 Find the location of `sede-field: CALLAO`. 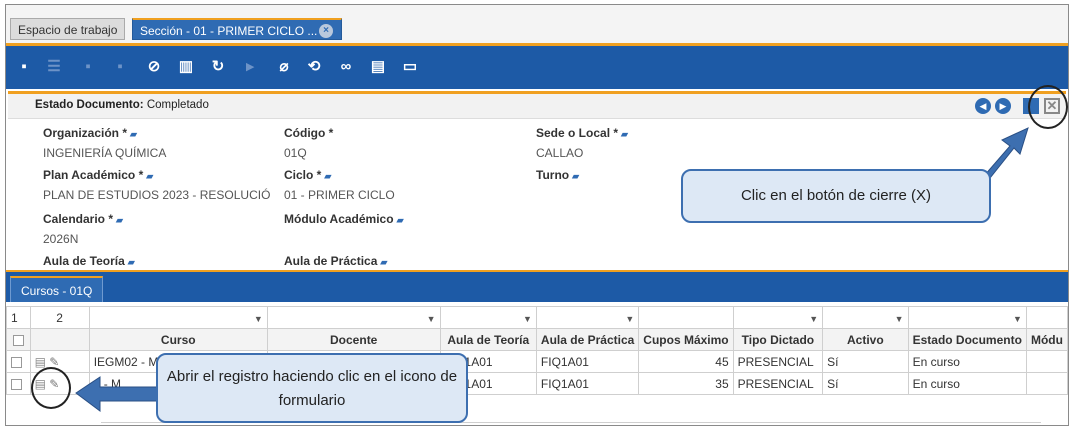

sede-field: CALLAO is located at coordinates (559, 153).